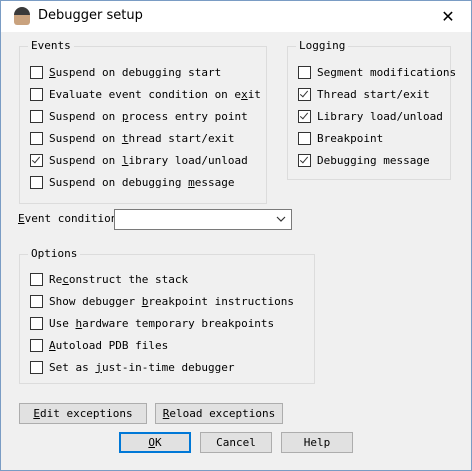 This screenshot has width=472, height=471. Describe the element at coordinates (142, 367) in the screenshot. I see `checkbox-label: Set as just-in-time debugger` at that location.